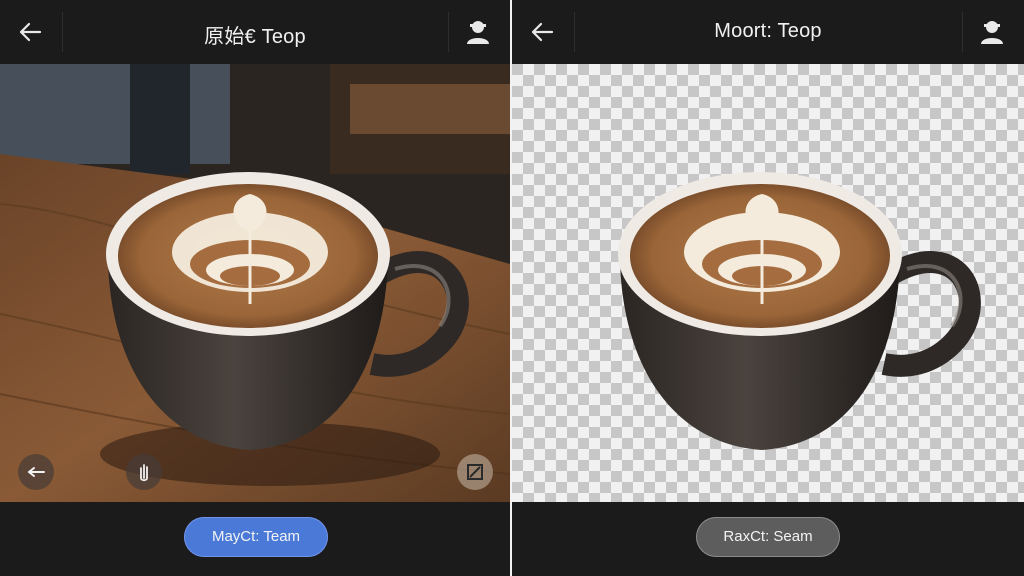  I want to click on hand-icon, so click(144, 473).